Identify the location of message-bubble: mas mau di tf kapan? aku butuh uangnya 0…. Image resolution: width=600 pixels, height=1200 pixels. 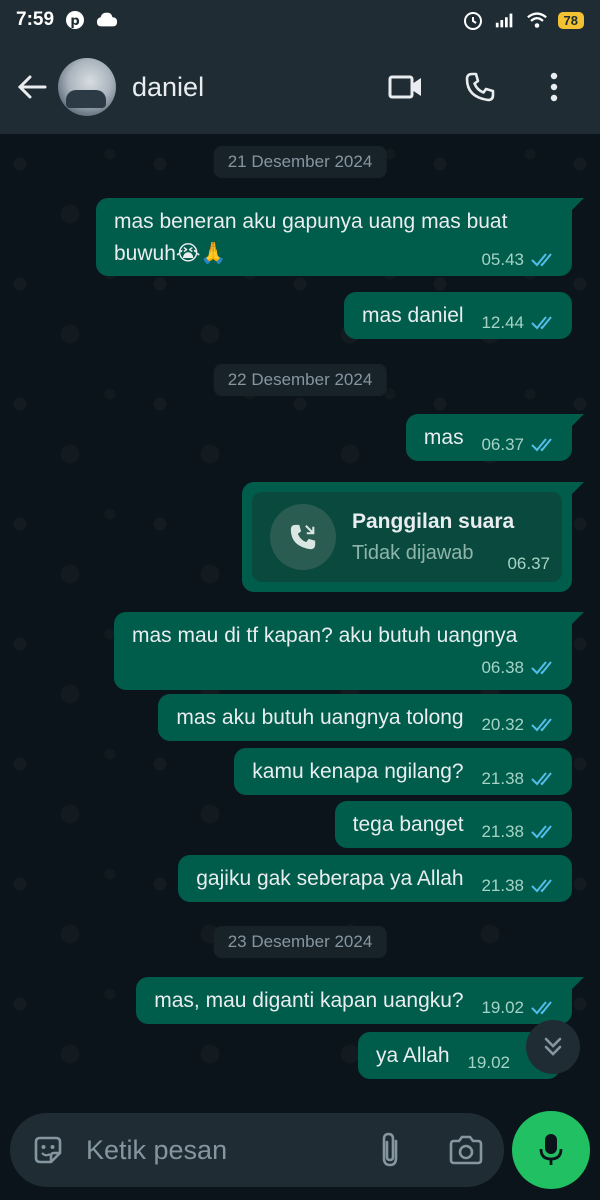
(349, 651).